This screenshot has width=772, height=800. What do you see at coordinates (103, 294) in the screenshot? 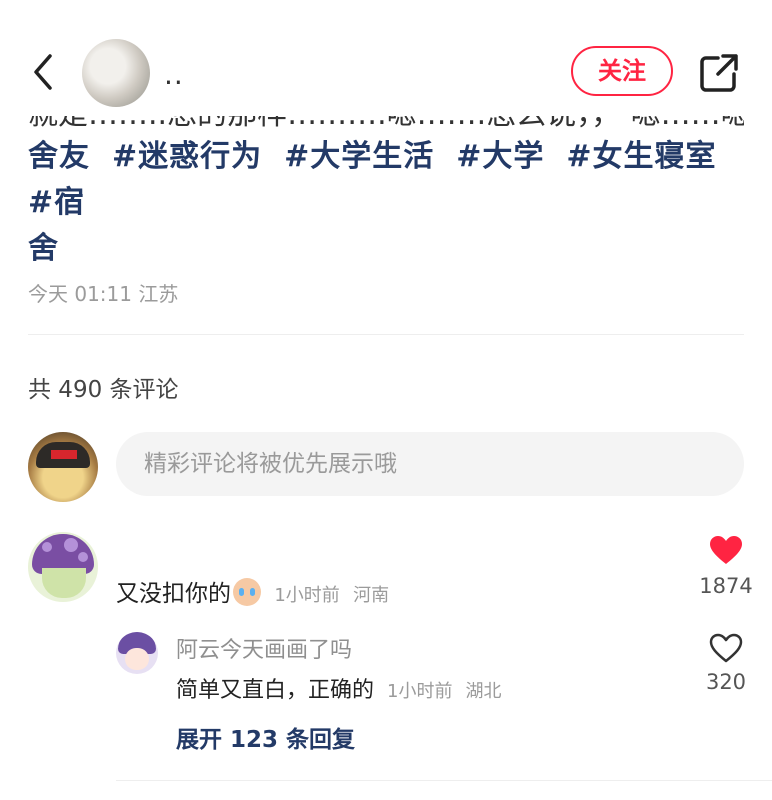
I see `post-meta: 今天 01:11 江苏` at bounding box center [103, 294].